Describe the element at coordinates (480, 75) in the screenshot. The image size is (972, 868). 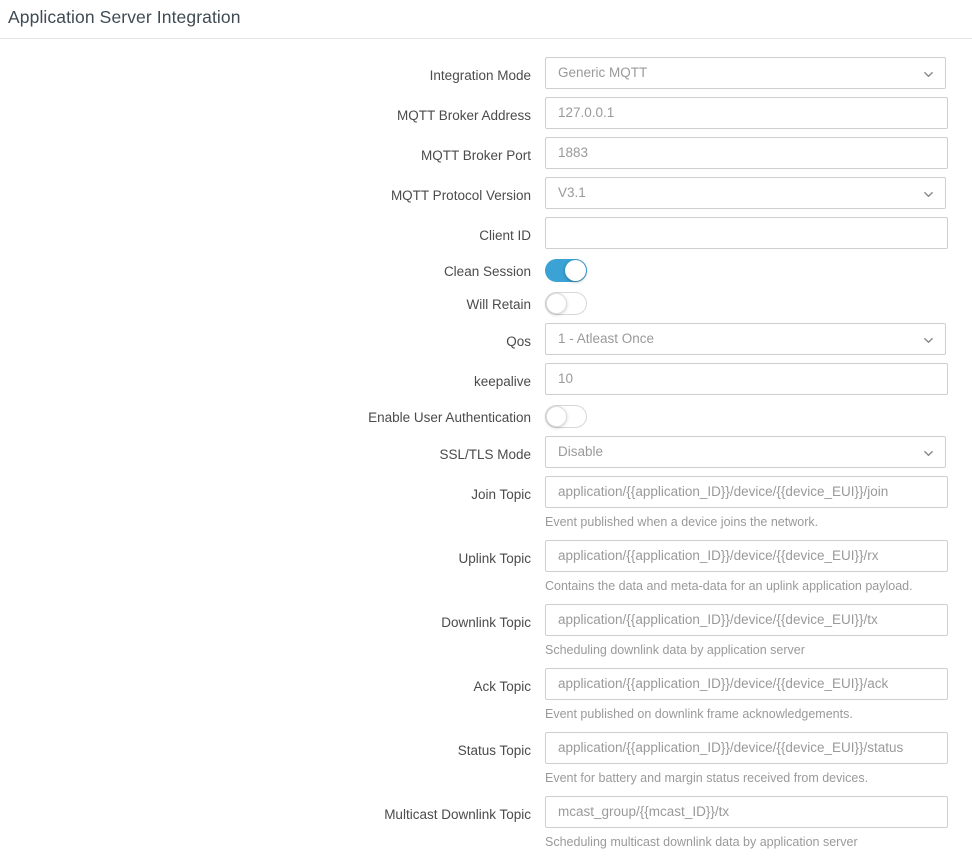
I see `label-integration-mode: Integration Mode` at that location.